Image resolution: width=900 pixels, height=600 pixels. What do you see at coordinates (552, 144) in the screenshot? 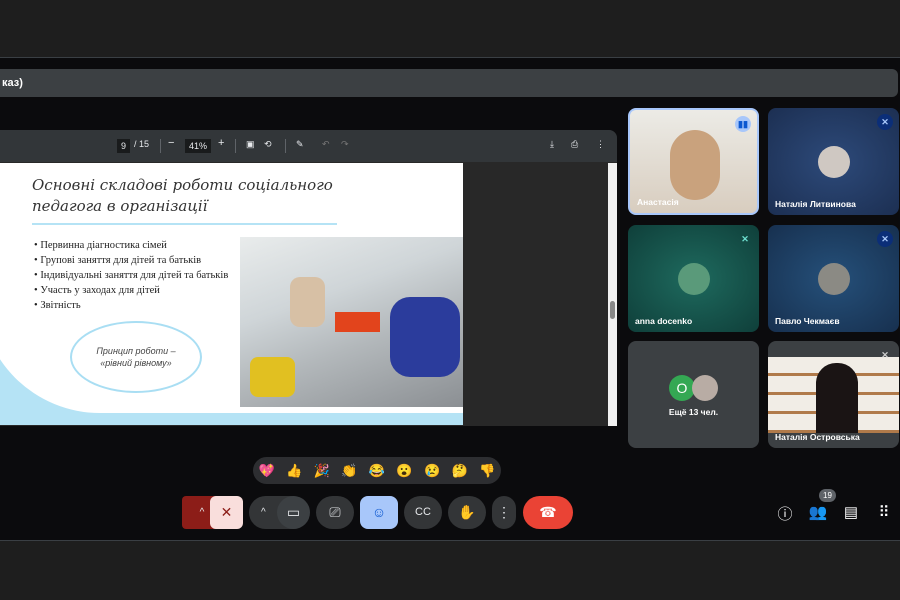
I see `download-icon: ⤓` at bounding box center [552, 144].